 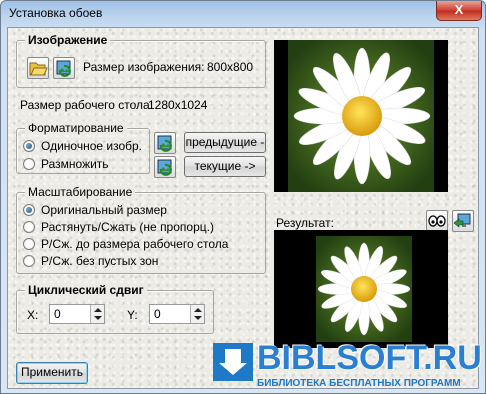 I want to click on shift-x-spinner: 0, so click(x=77, y=314).